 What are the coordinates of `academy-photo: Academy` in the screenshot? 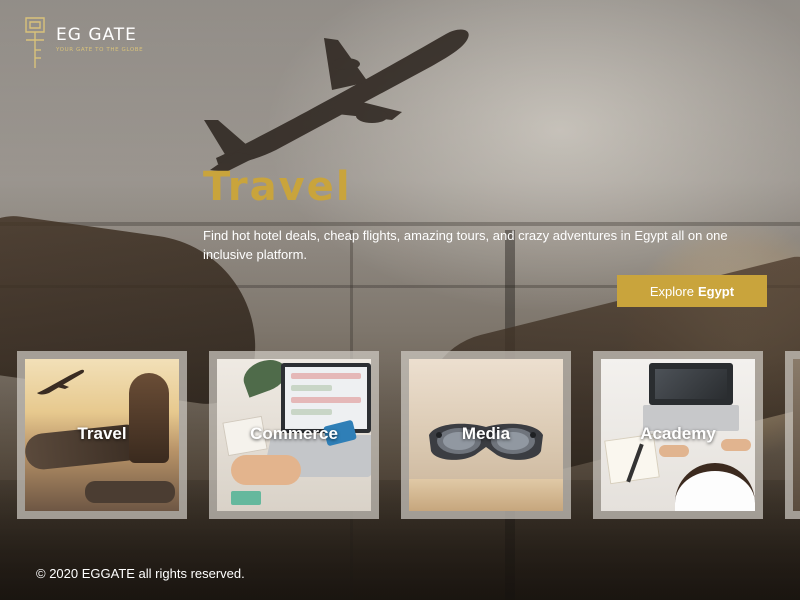 It's located at (678, 435).